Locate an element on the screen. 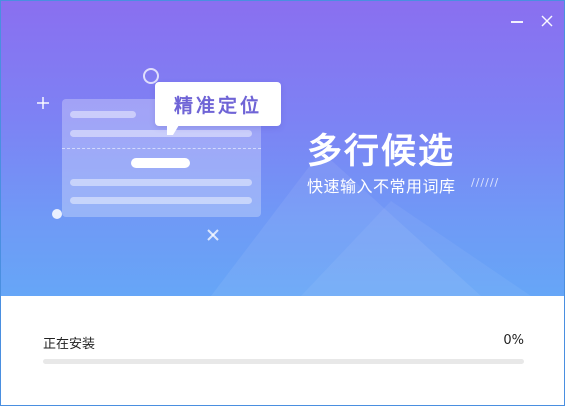 Image resolution: width=565 pixels, height=406 pixels. speech-bubble: 精准定位 is located at coordinates (218, 104).